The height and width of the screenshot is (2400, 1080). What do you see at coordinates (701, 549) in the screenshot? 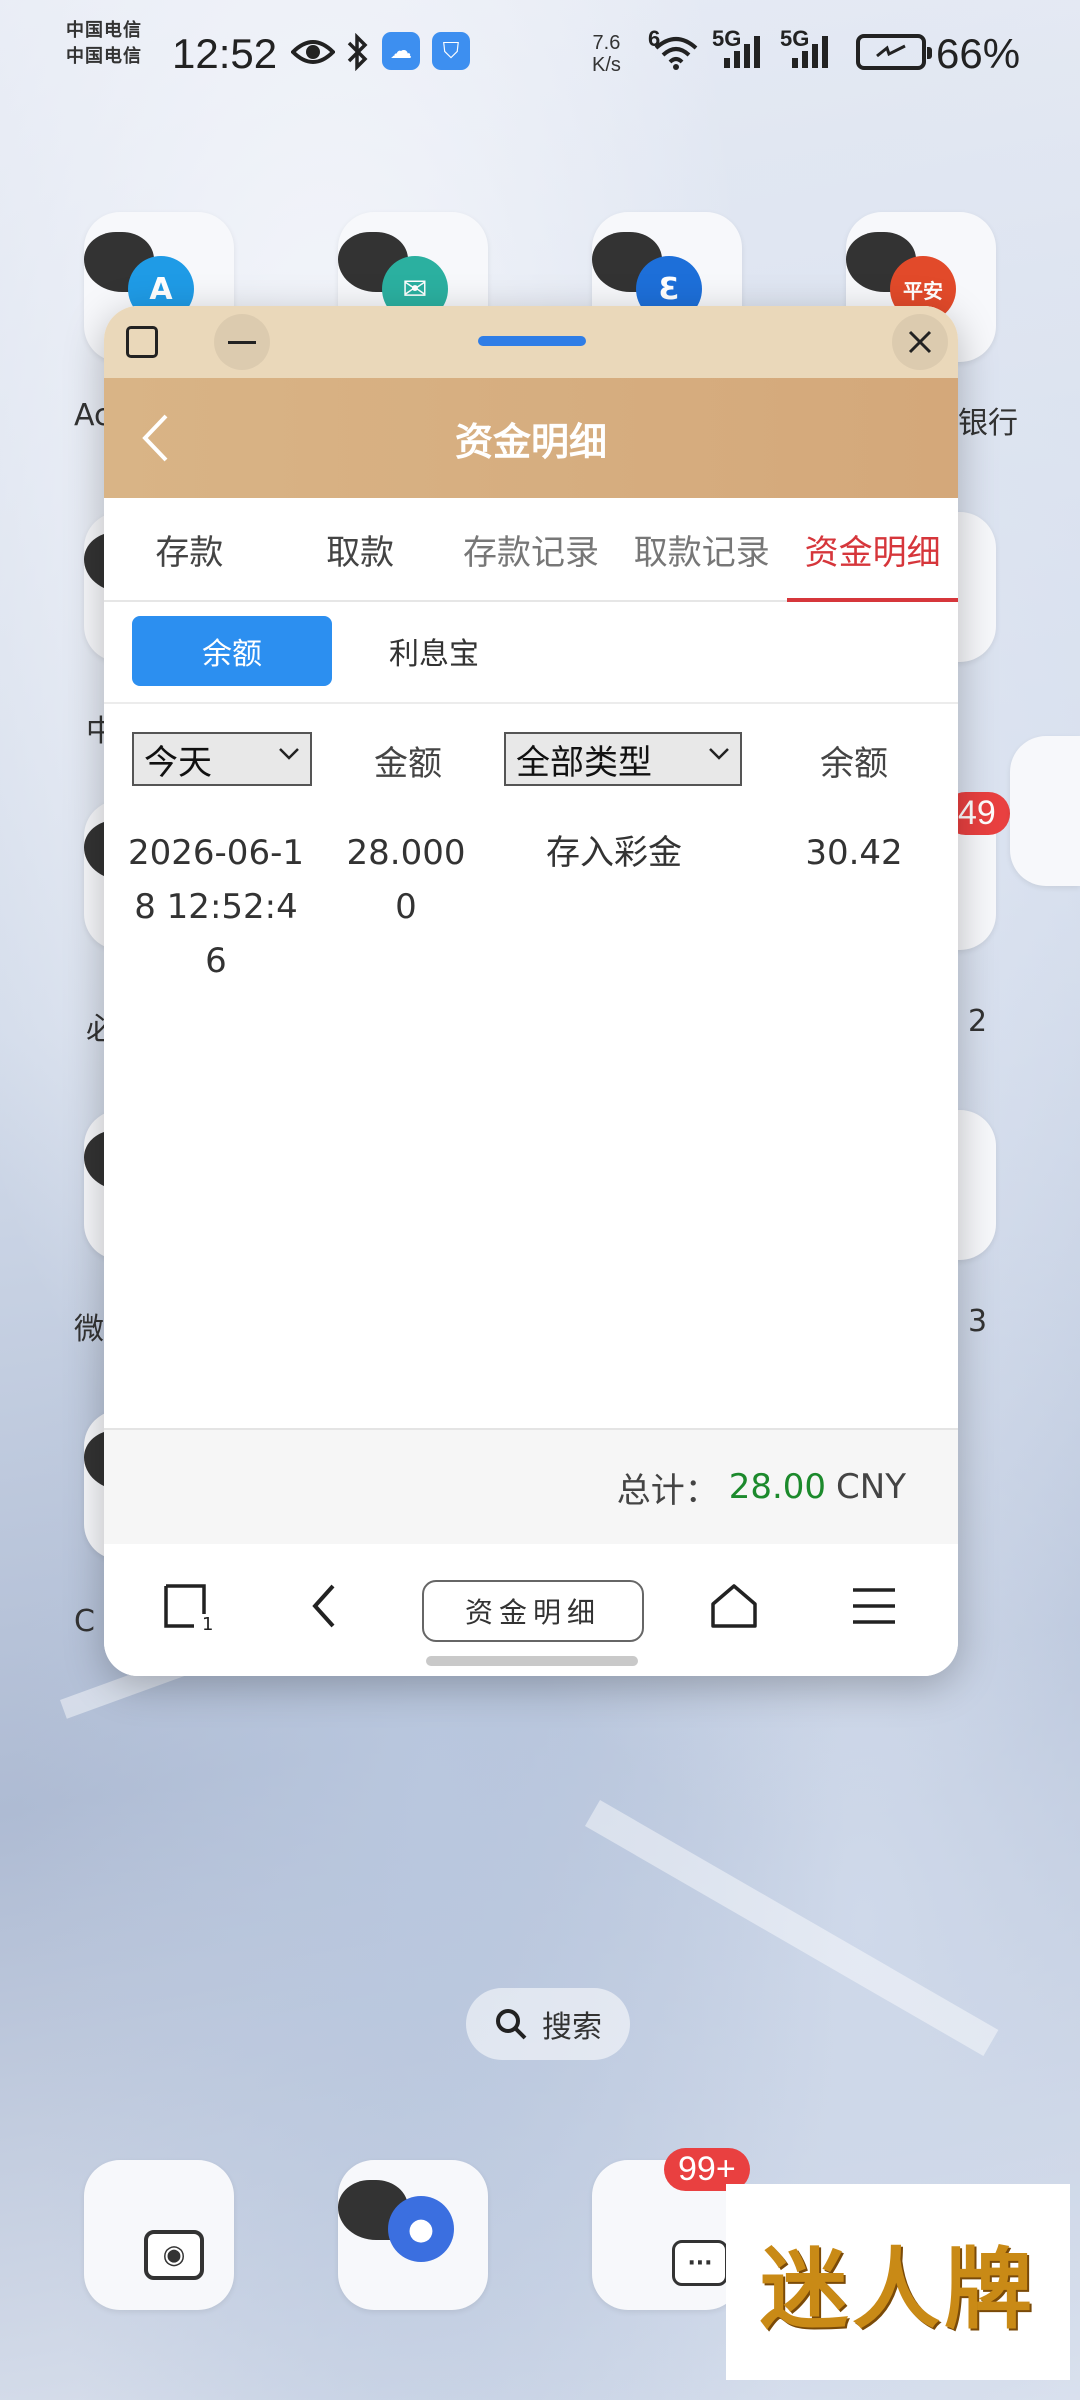
I see `tab-withdraw-records: 取款记录` at bounding box center [701, 549].